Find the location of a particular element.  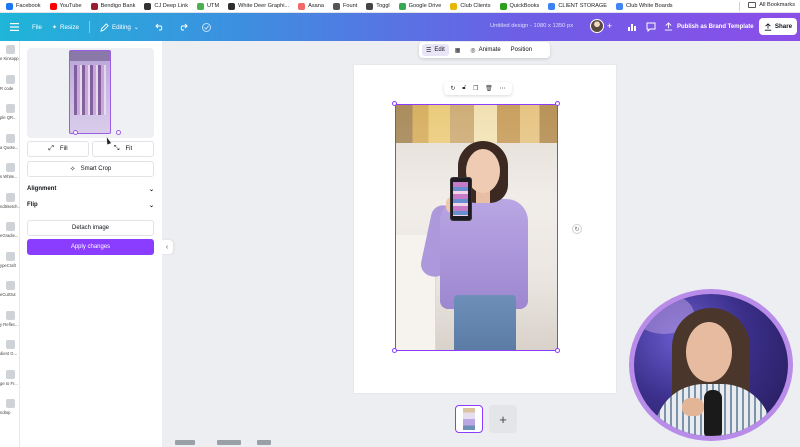

bookmark-item: Club White Boards is located at coordinates (644, 6).